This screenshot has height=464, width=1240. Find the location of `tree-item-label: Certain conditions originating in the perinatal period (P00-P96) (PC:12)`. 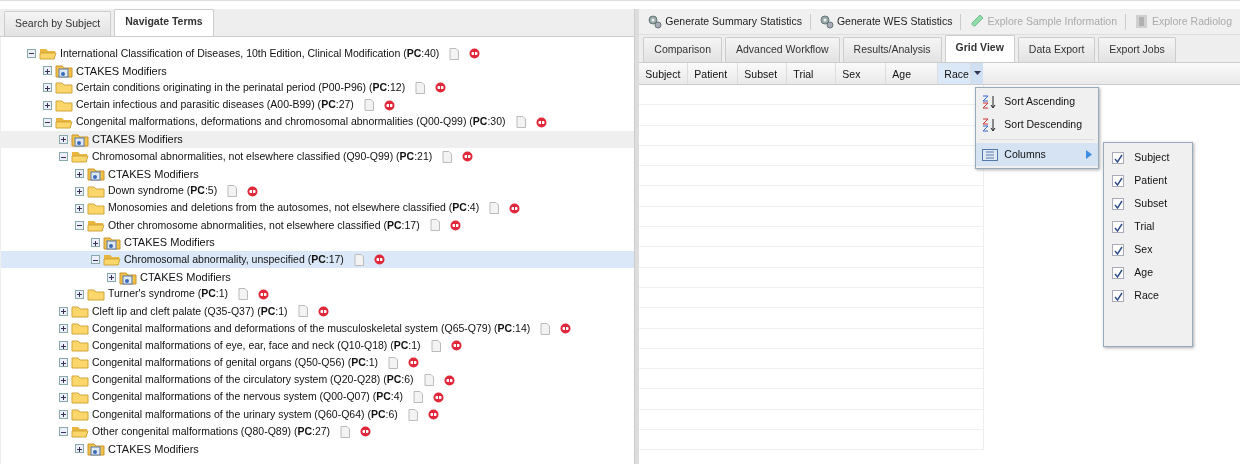

tree-item-label: Certain conditions originating in the perinatal period (P00-P96) (PC:12) is located at coordinates (240, 88).